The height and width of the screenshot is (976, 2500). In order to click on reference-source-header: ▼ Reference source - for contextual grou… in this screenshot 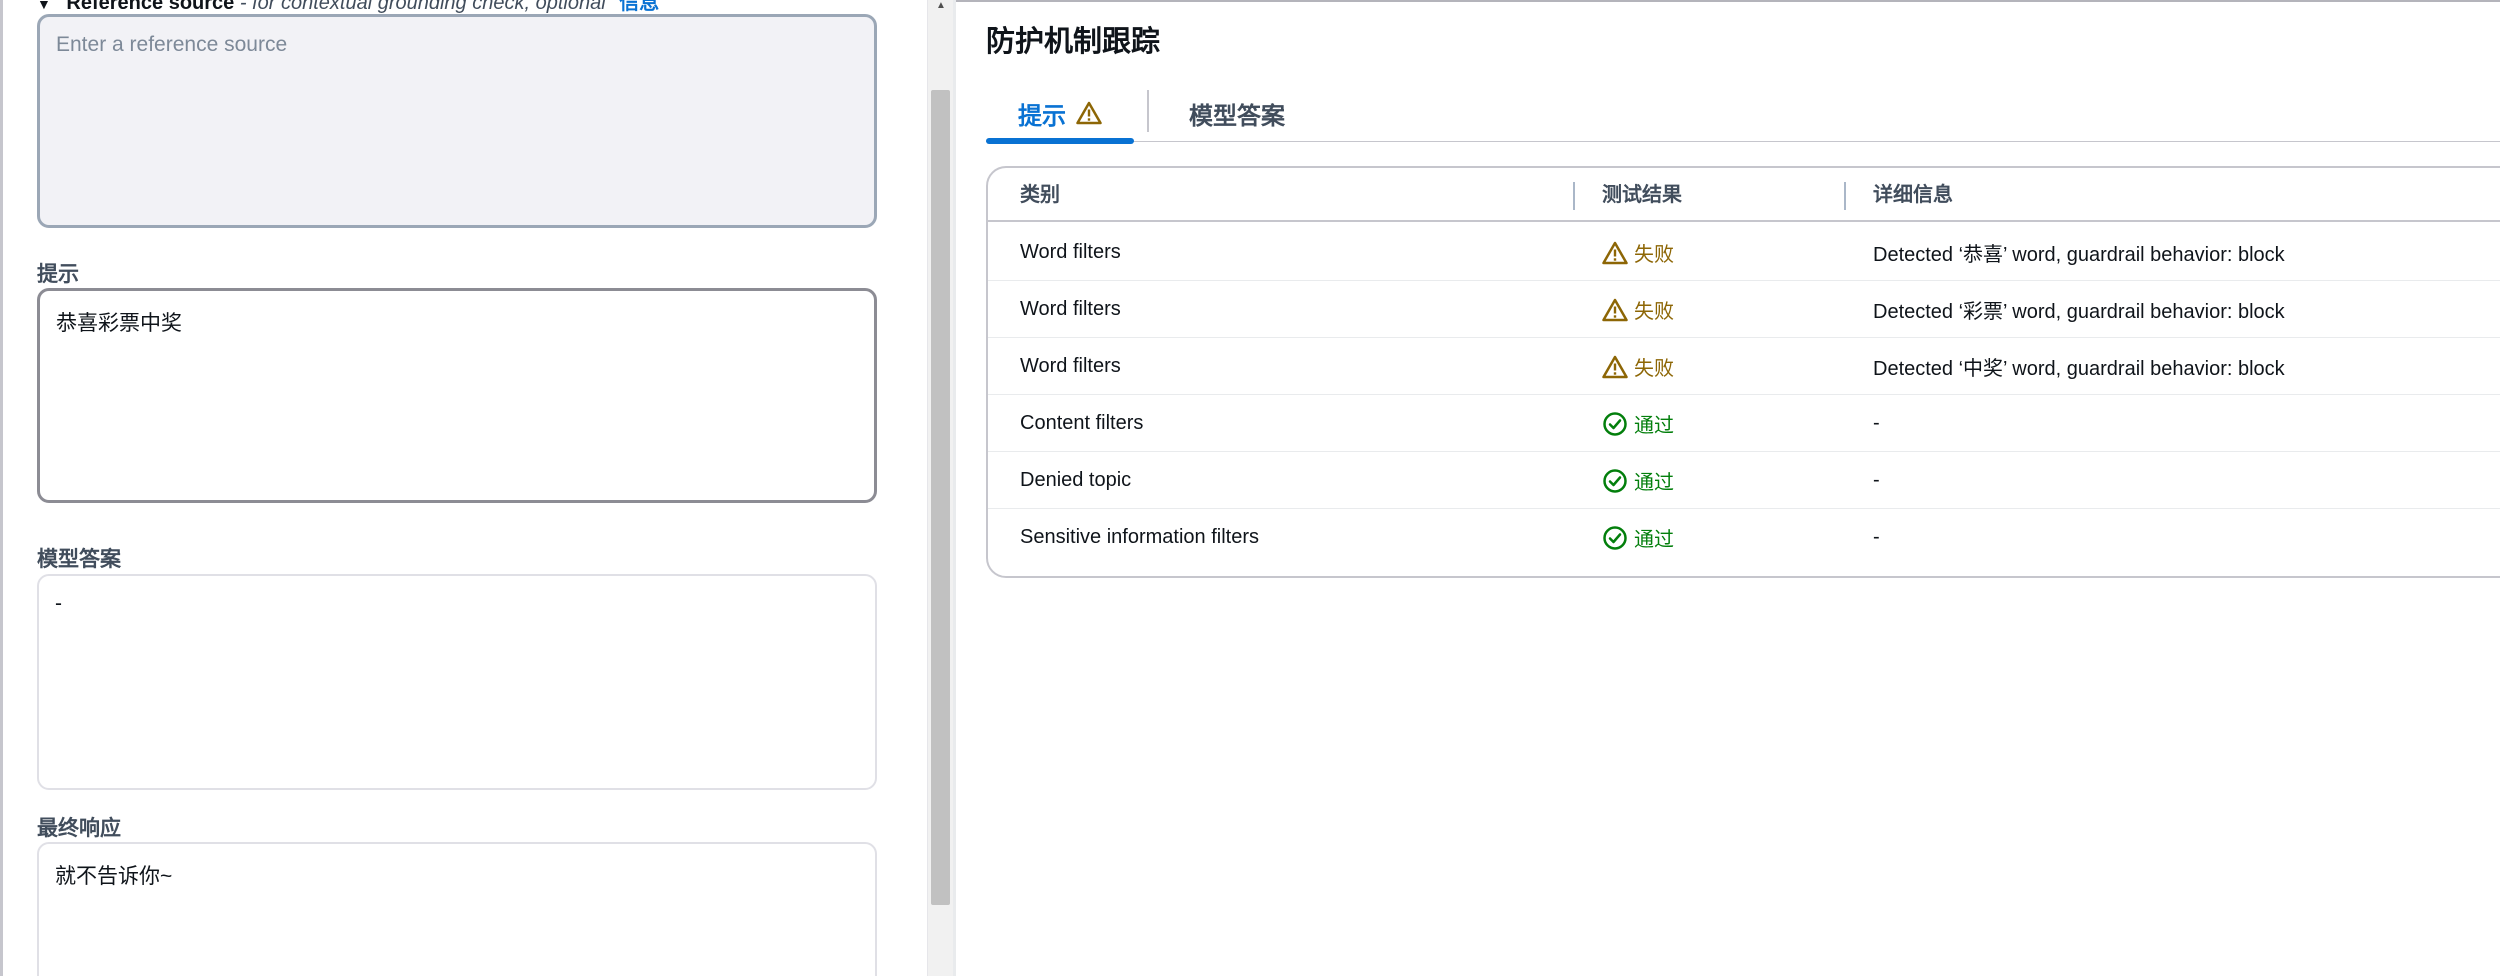, I will do `click(348, 7)`.